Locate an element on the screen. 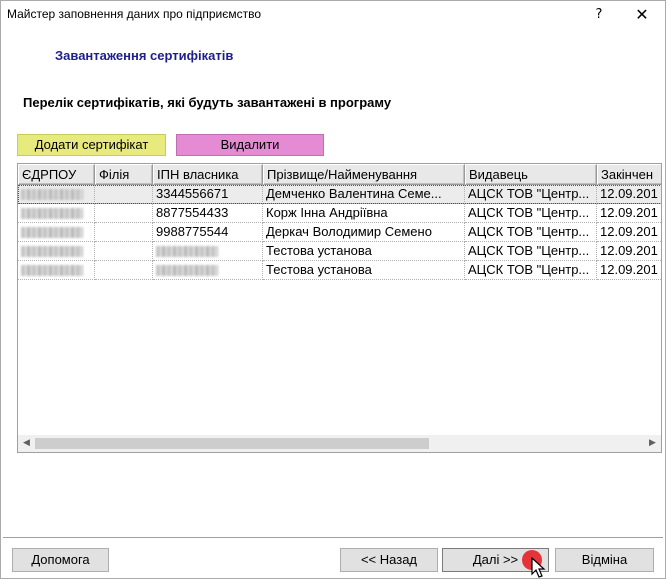 This screenshot has width=666, height=579. ipn-cell: 3344556671 is located at coordinates (208, 194).